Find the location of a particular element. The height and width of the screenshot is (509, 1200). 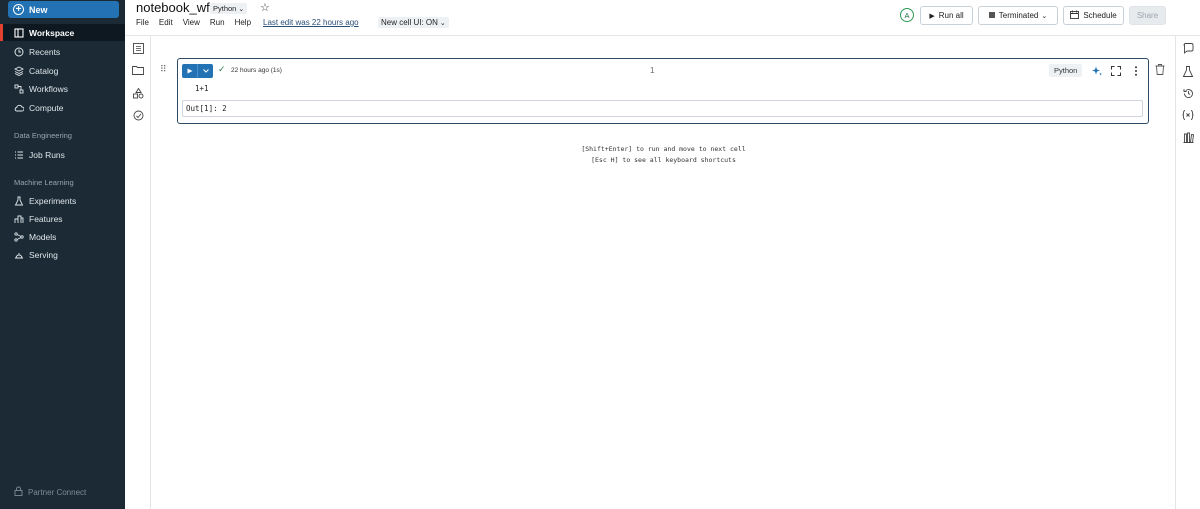

workflow-icon is located at coordinates (19, 89).